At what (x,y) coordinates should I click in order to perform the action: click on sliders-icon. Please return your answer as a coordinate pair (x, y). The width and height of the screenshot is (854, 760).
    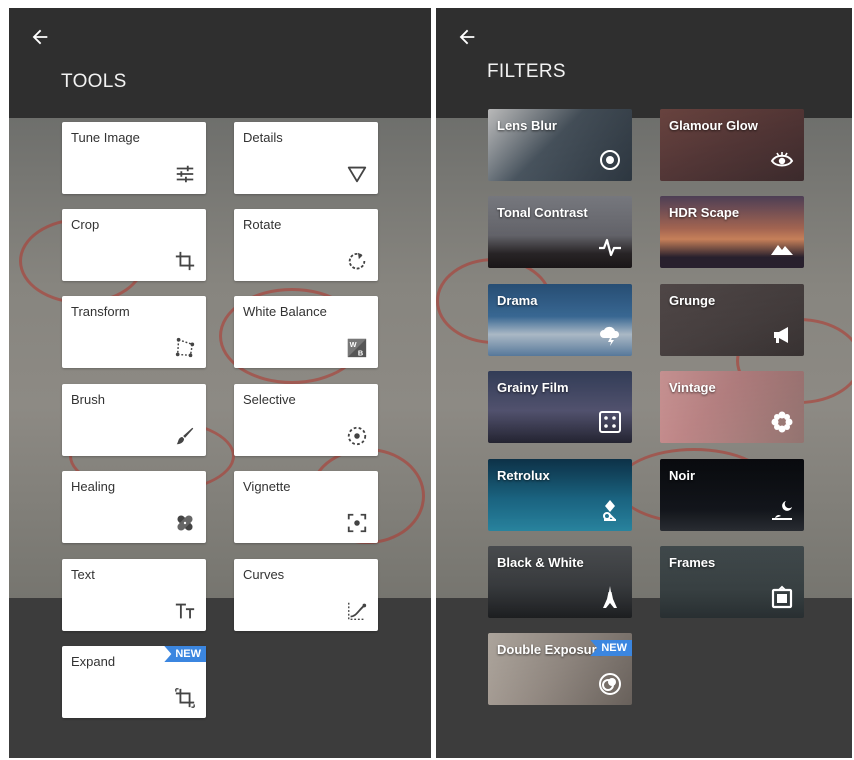
    Looking at the image, I should click on (185, 174).